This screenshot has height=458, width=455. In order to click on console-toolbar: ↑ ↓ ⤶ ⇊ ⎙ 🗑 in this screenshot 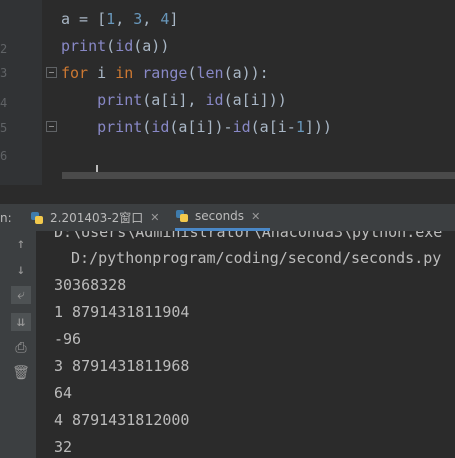, I will do `click(18, 344)`.